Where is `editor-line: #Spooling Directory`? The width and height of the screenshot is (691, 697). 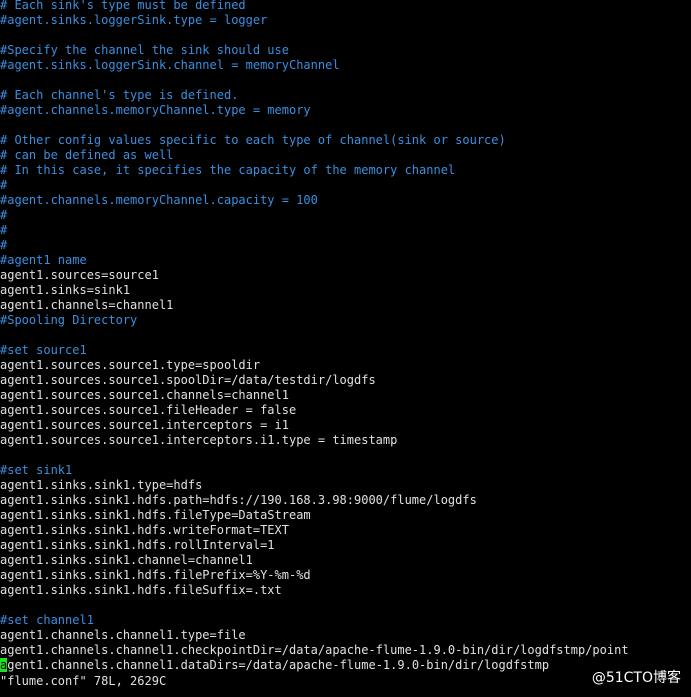 editor-line: #Spooling Directory is located at coordinates (69, 320).